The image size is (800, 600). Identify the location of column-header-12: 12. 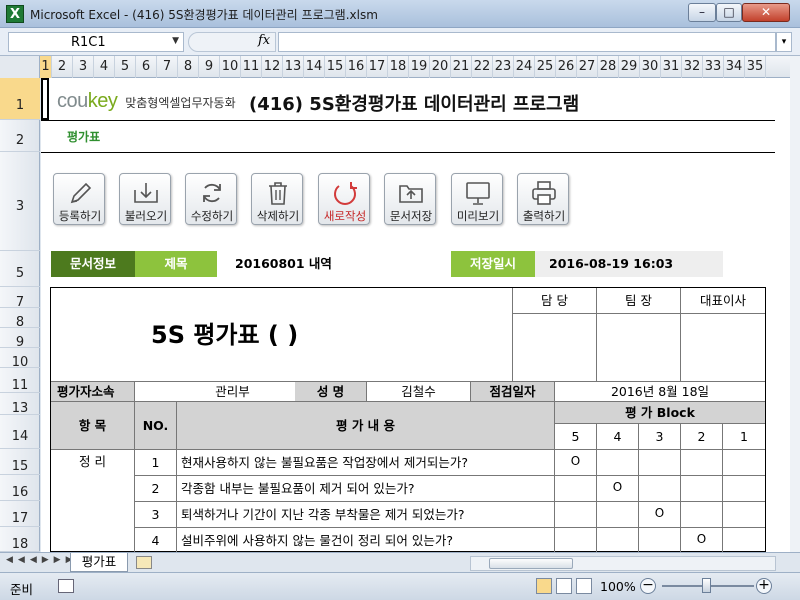
(272, 67).